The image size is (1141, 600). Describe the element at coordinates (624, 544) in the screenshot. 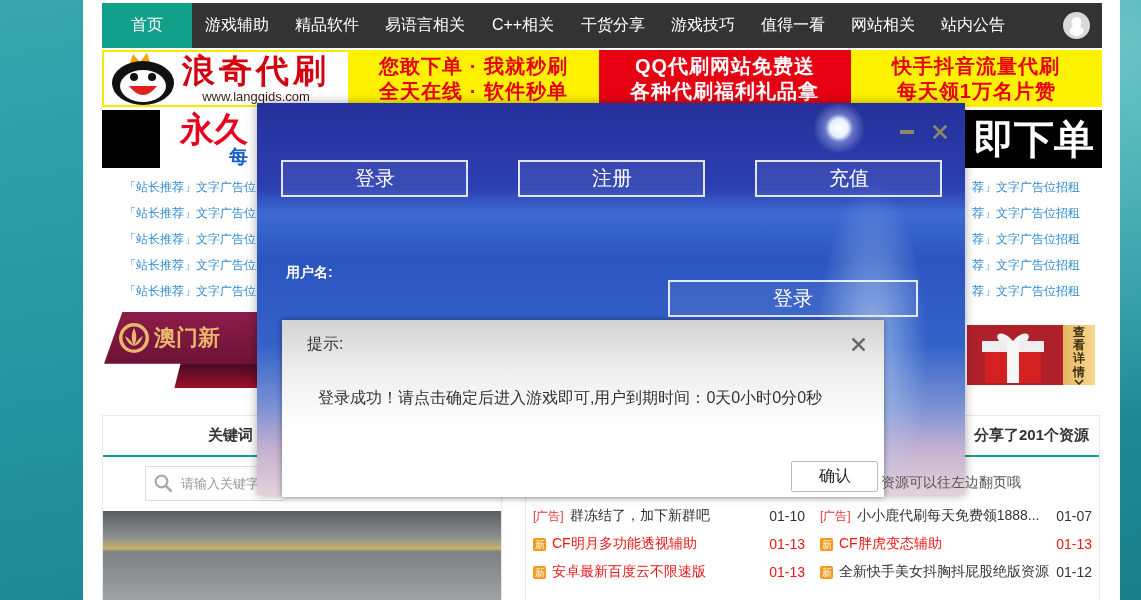

I see `article-link: CF明月多功能透视辅助` at that location.